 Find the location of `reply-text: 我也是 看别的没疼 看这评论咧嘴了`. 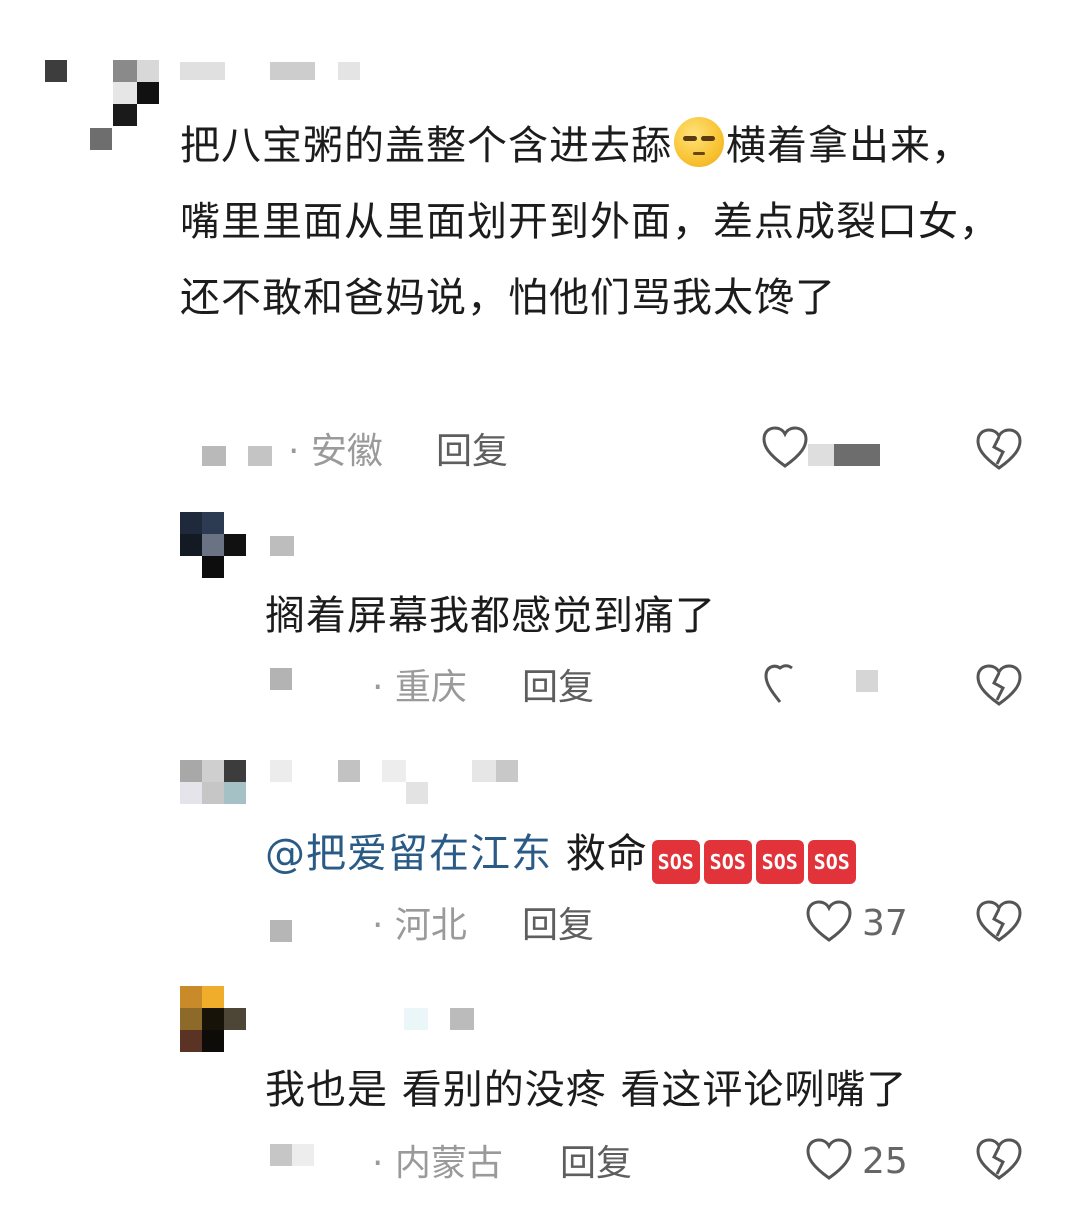

reply-text: 我也是 看别的没疼 看这评论咧嘴了 is located at coordinates (586, 1090).